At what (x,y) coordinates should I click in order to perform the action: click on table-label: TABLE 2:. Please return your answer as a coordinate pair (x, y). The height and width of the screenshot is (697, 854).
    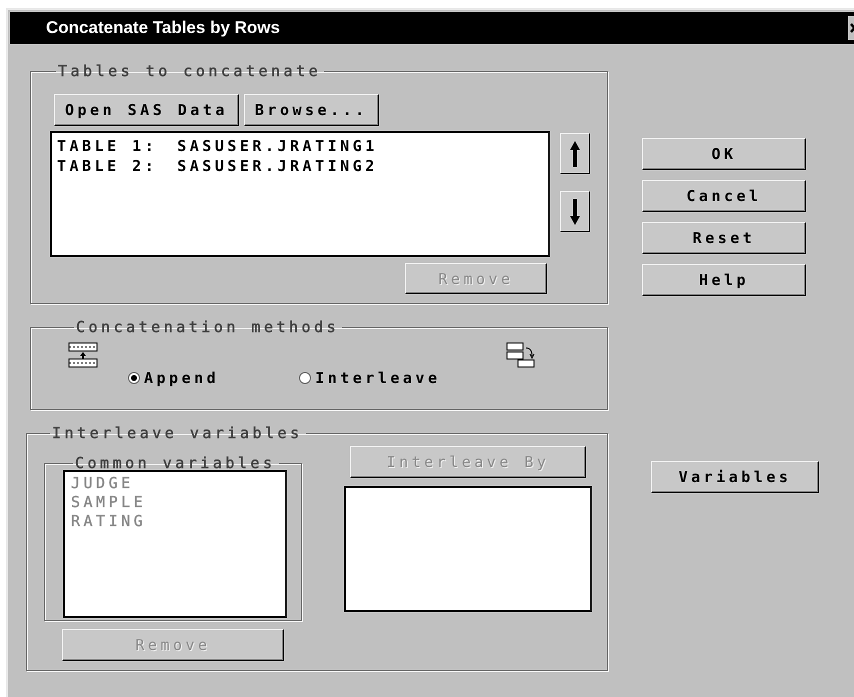
    Looking at the image, I should click on (107, 166).